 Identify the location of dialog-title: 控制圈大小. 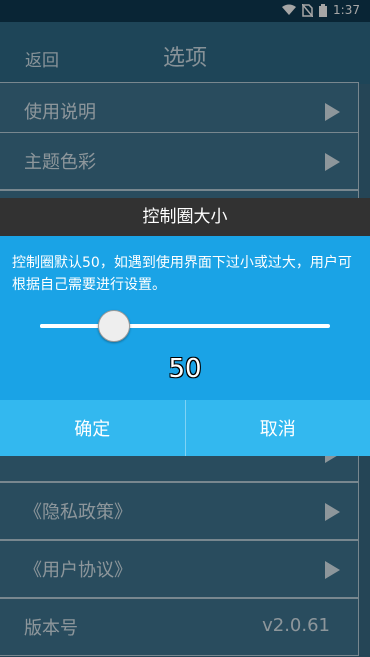
(185, 217).